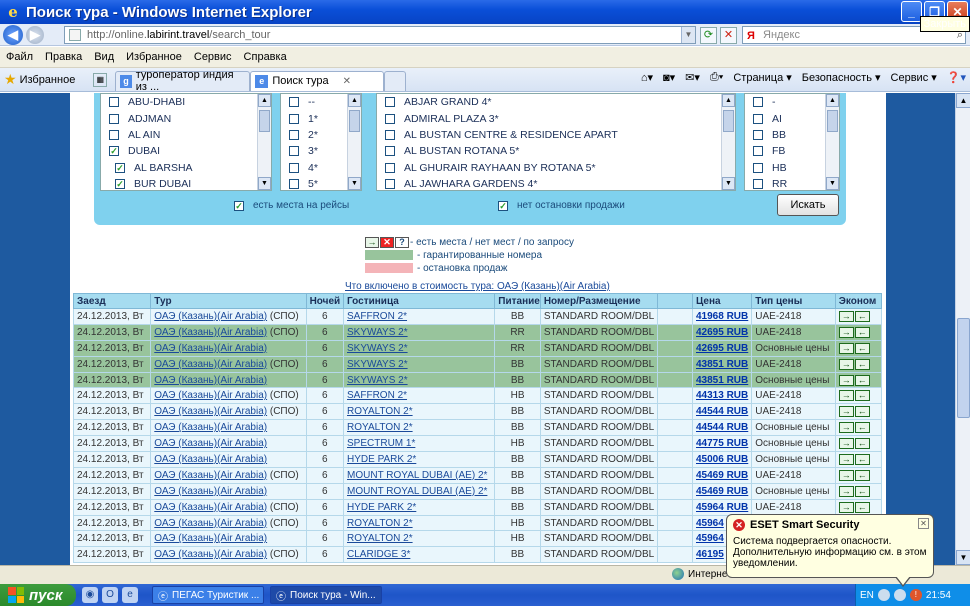  What do you see at coordinates (419, 301) in the screenshot?
I see `col-hotel: Гостиница` at bounding box center [419, 301].